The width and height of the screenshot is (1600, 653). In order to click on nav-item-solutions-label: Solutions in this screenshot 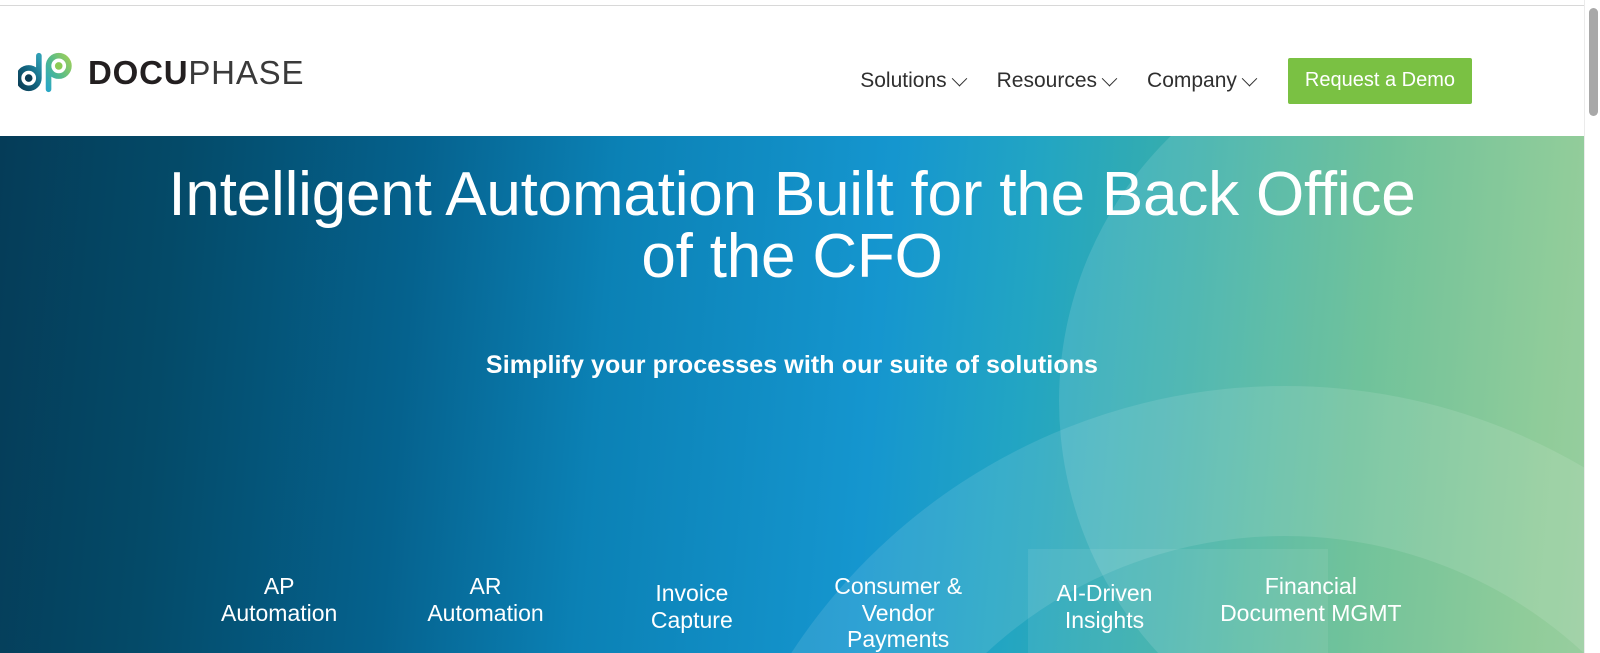, I will do `click(903, 80)`.